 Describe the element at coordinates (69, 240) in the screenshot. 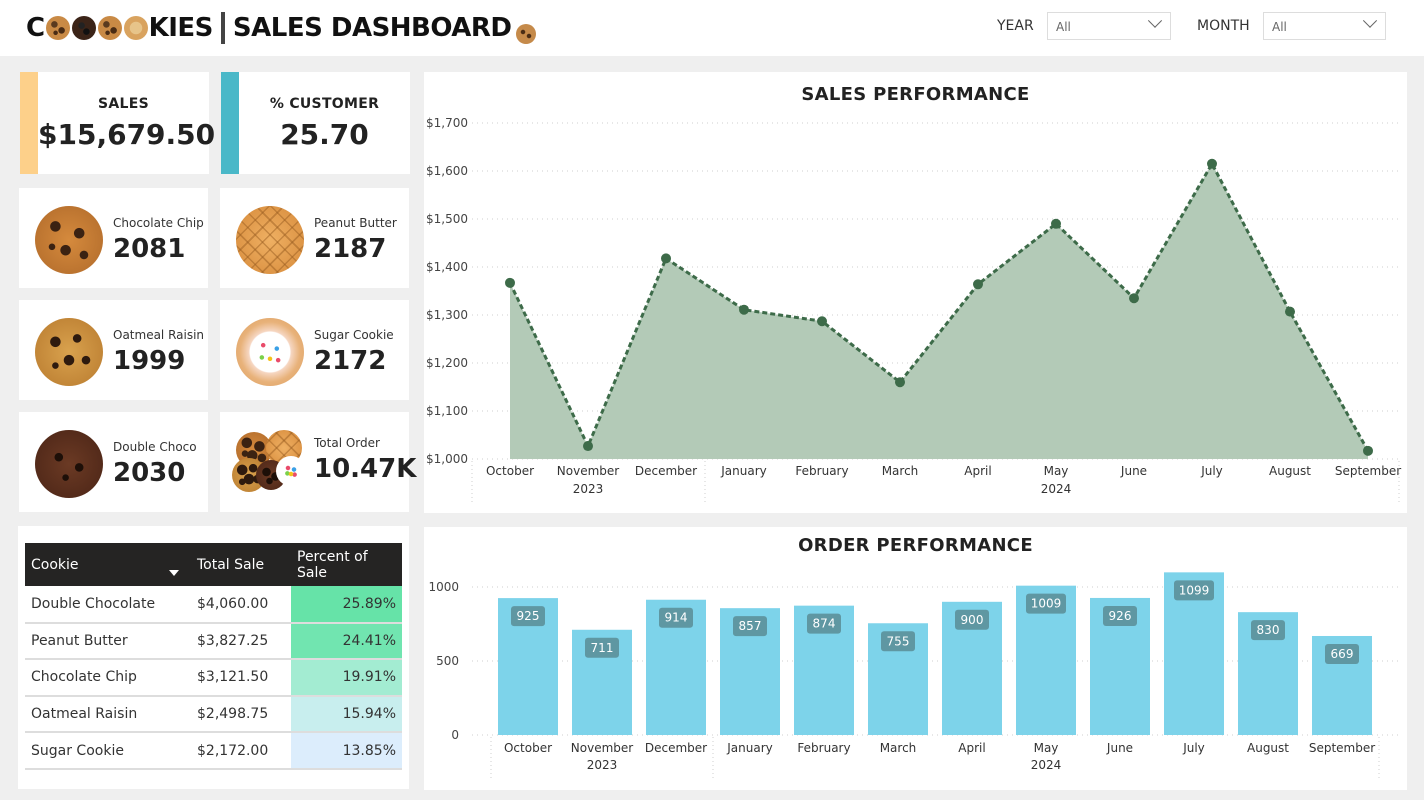

I see `chocolate-chip-cookie-icon` at that location.